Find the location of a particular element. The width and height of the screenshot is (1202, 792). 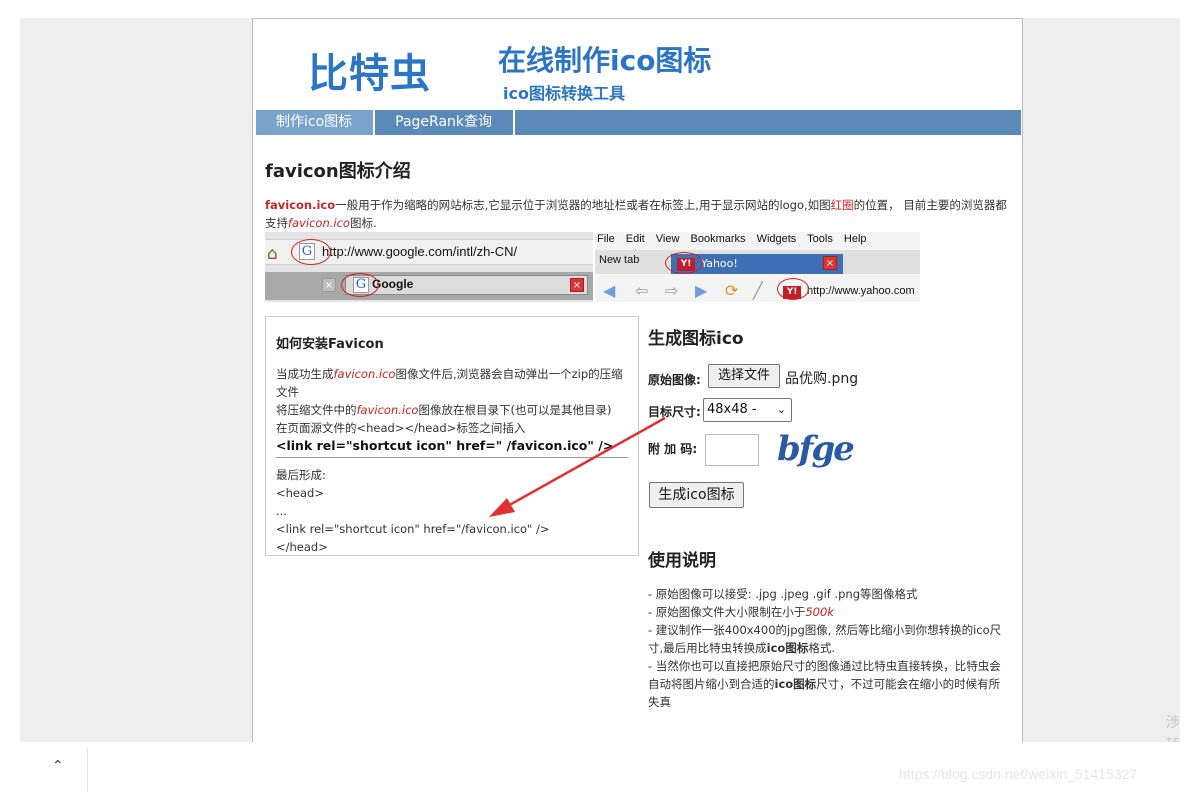

usage-text: 格式. is located at coordinates (821, 648).